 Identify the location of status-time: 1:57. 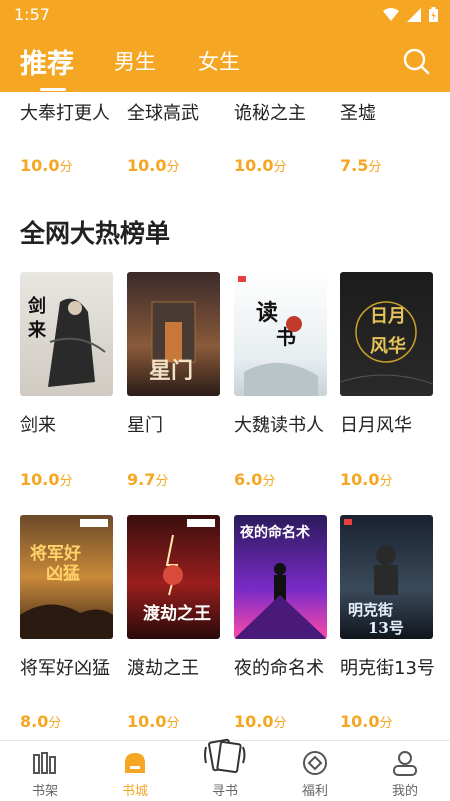
(32, 14).